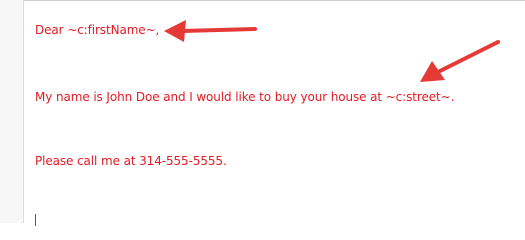 The height and width of the screenshot is (240, 525). I want to click on arrow-down-left-icon, so click(460, 61).